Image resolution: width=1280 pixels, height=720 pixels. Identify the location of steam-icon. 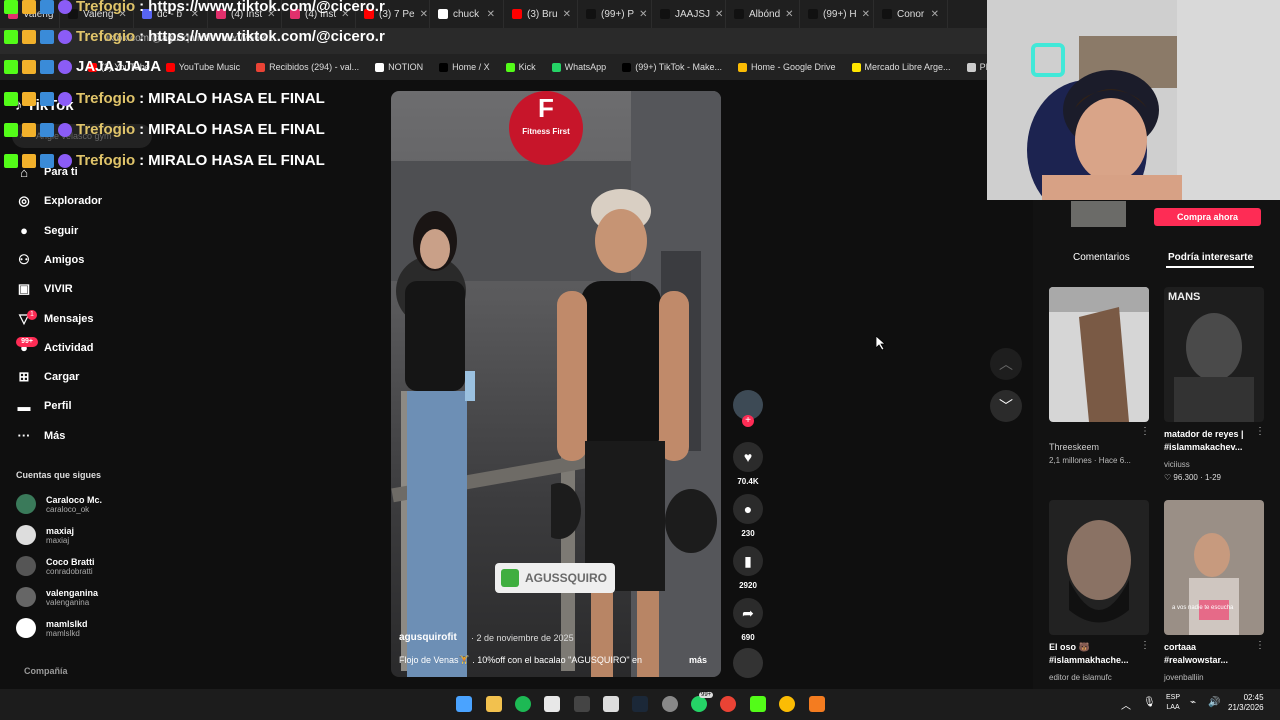
(640, 704).